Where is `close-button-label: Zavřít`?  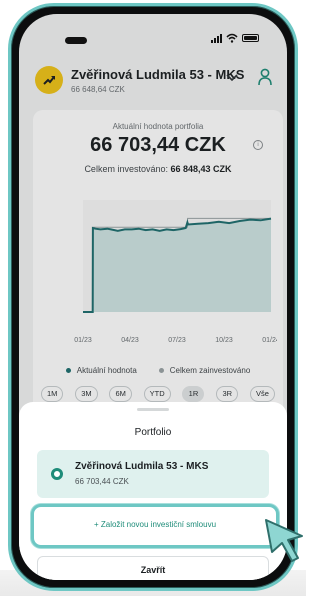 close-button-label: Zavřít is located at coordinates (153, 570).